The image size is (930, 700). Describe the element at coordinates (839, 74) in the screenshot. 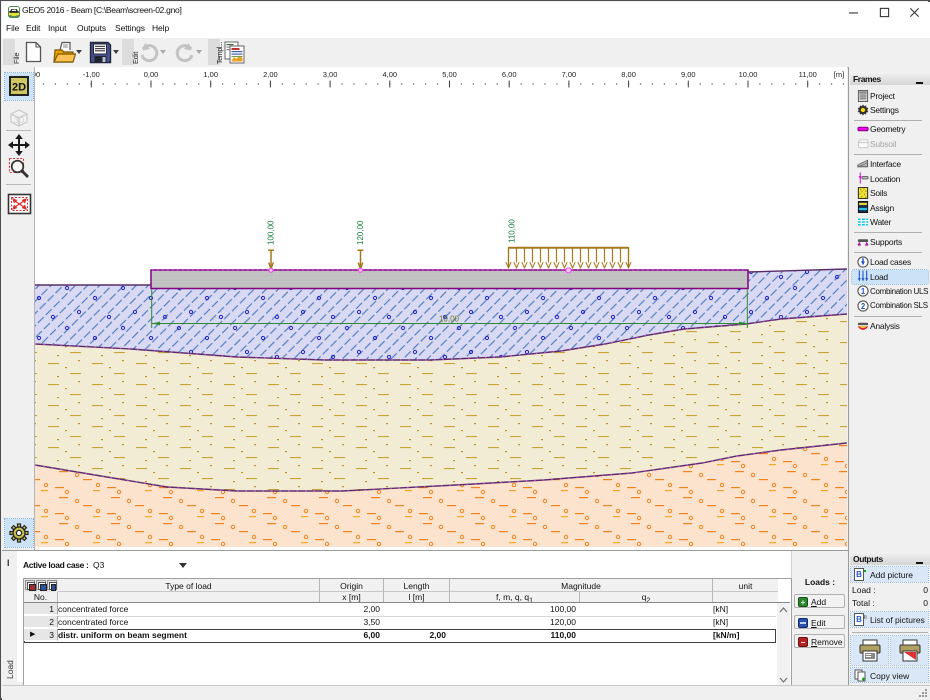

I see `svg-text: [m]` at that location.